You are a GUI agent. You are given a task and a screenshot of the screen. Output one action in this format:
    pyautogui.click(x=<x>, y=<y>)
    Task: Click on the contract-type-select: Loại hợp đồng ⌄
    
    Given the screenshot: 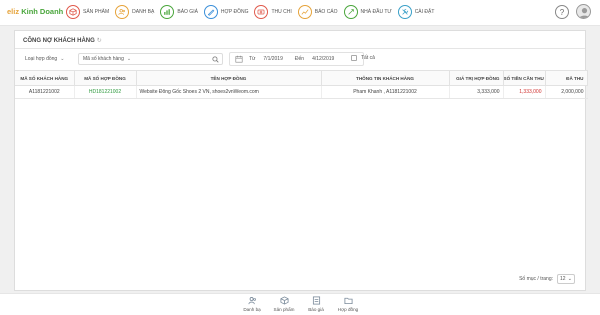 What is the action you would take?
    pyautogui.click(x=44, y=59)
    